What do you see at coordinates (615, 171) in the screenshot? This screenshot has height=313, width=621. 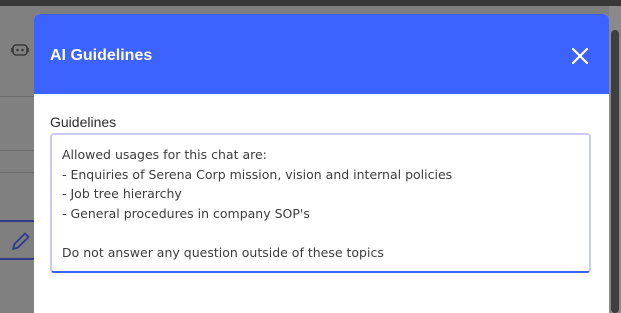 I see `scrollbar` at bounding box center [615, 171].